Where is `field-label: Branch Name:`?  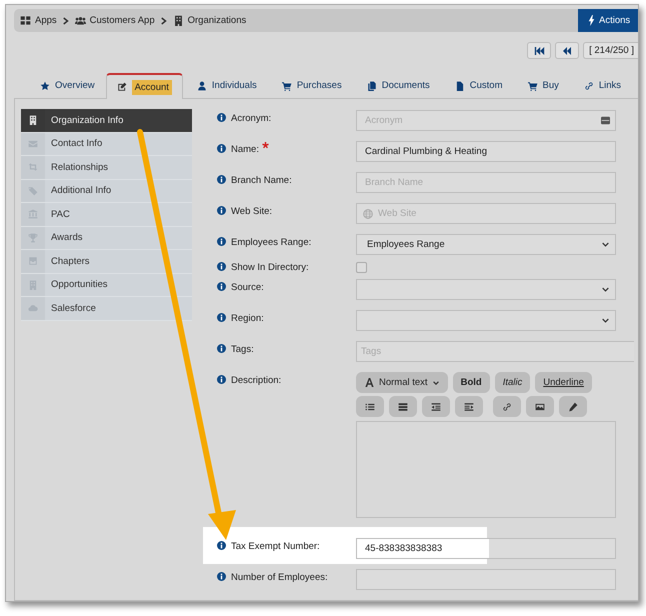 field-label: Branch Name: is located at coordinates (261, 180).